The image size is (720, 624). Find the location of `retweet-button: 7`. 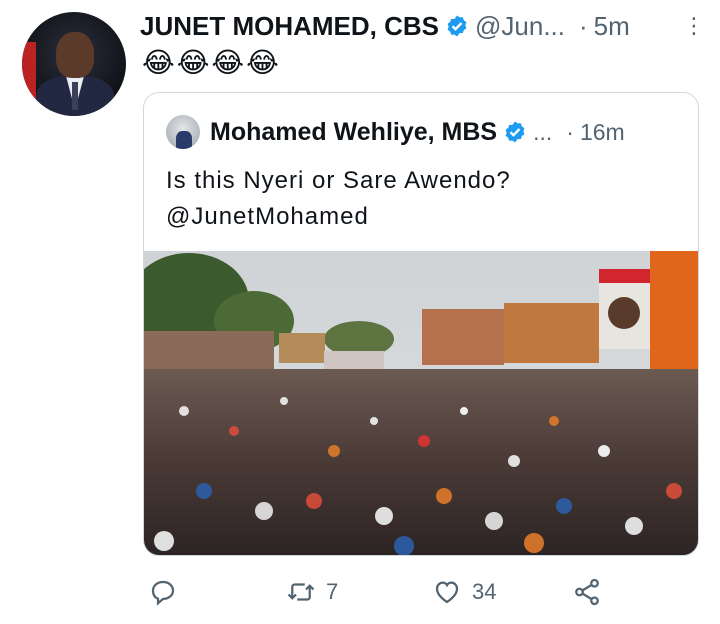

retweet-button: 7 is located at coordinates (312, 592).